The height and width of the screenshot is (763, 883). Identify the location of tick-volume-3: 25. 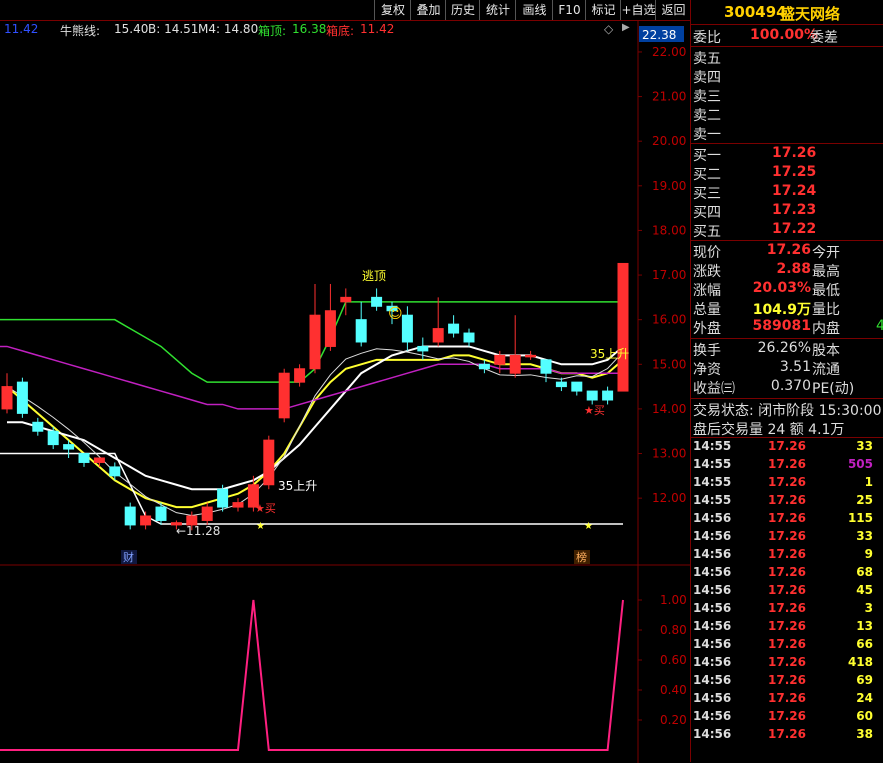
(864, 500).